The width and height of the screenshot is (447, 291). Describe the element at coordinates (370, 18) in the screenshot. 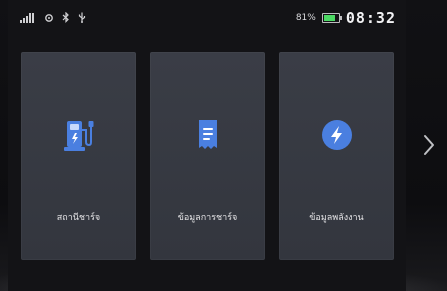

I see `clock: 08:32` at that location.